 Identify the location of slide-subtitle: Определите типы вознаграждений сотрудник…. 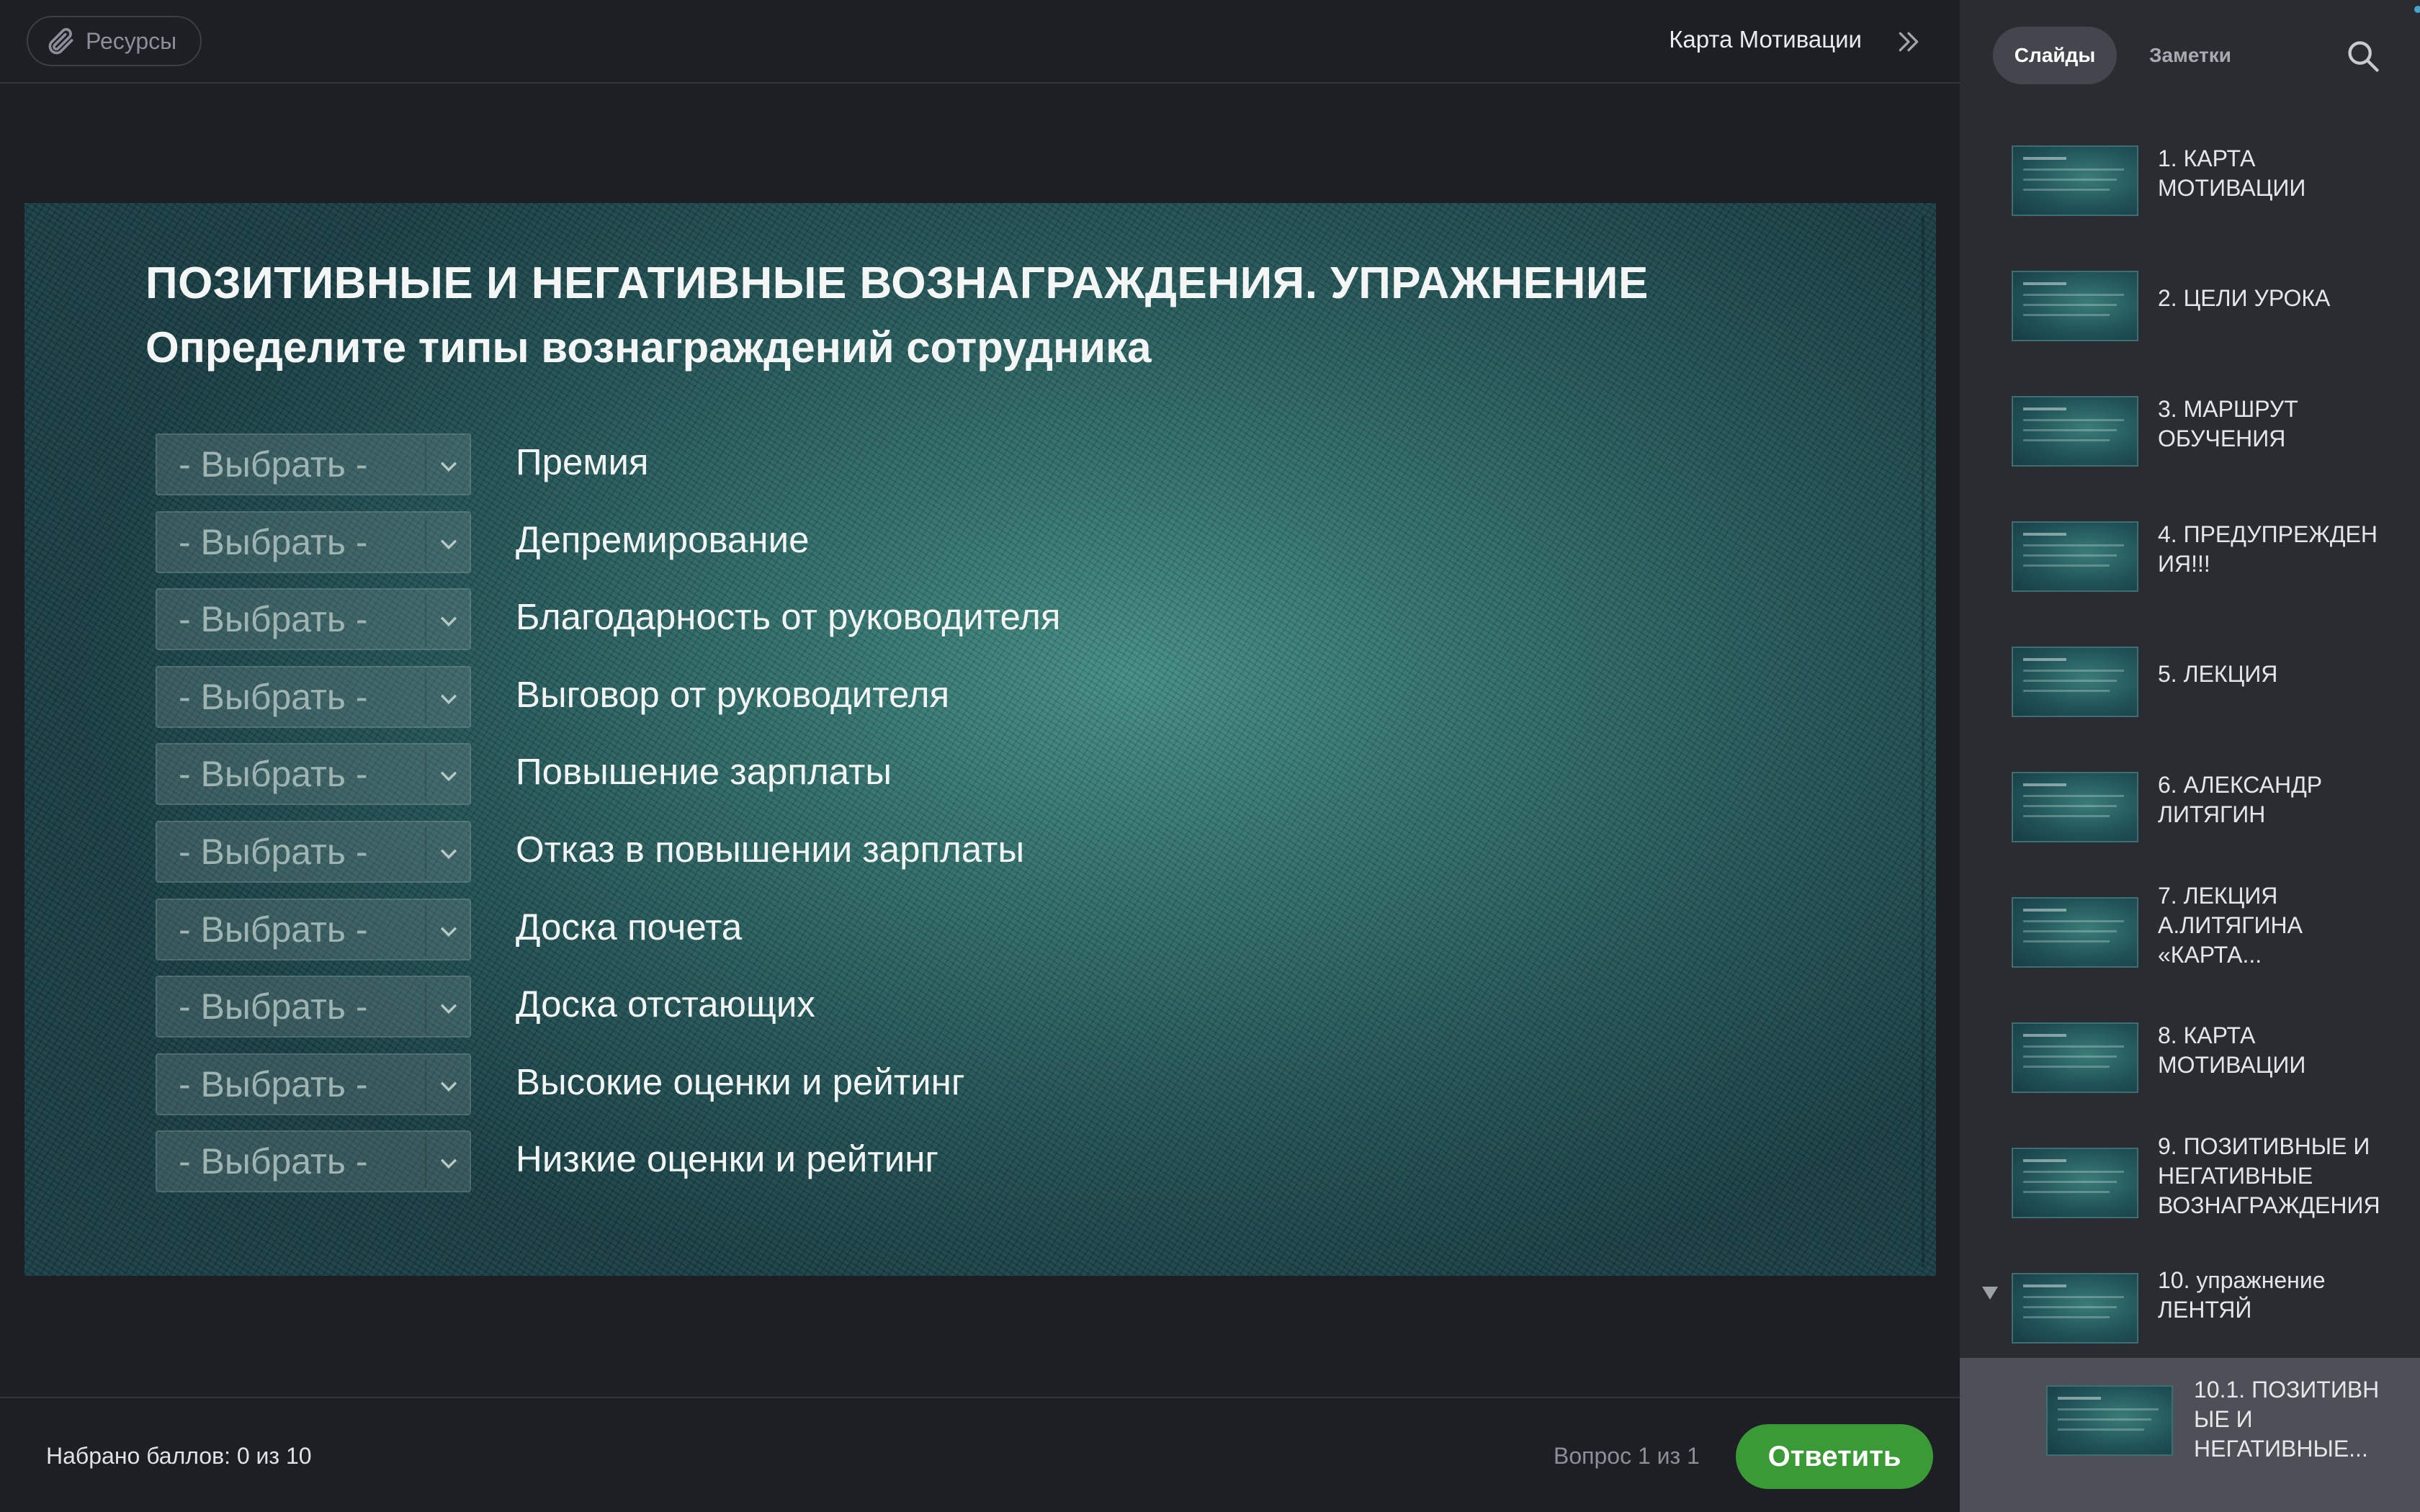
(648, 347).